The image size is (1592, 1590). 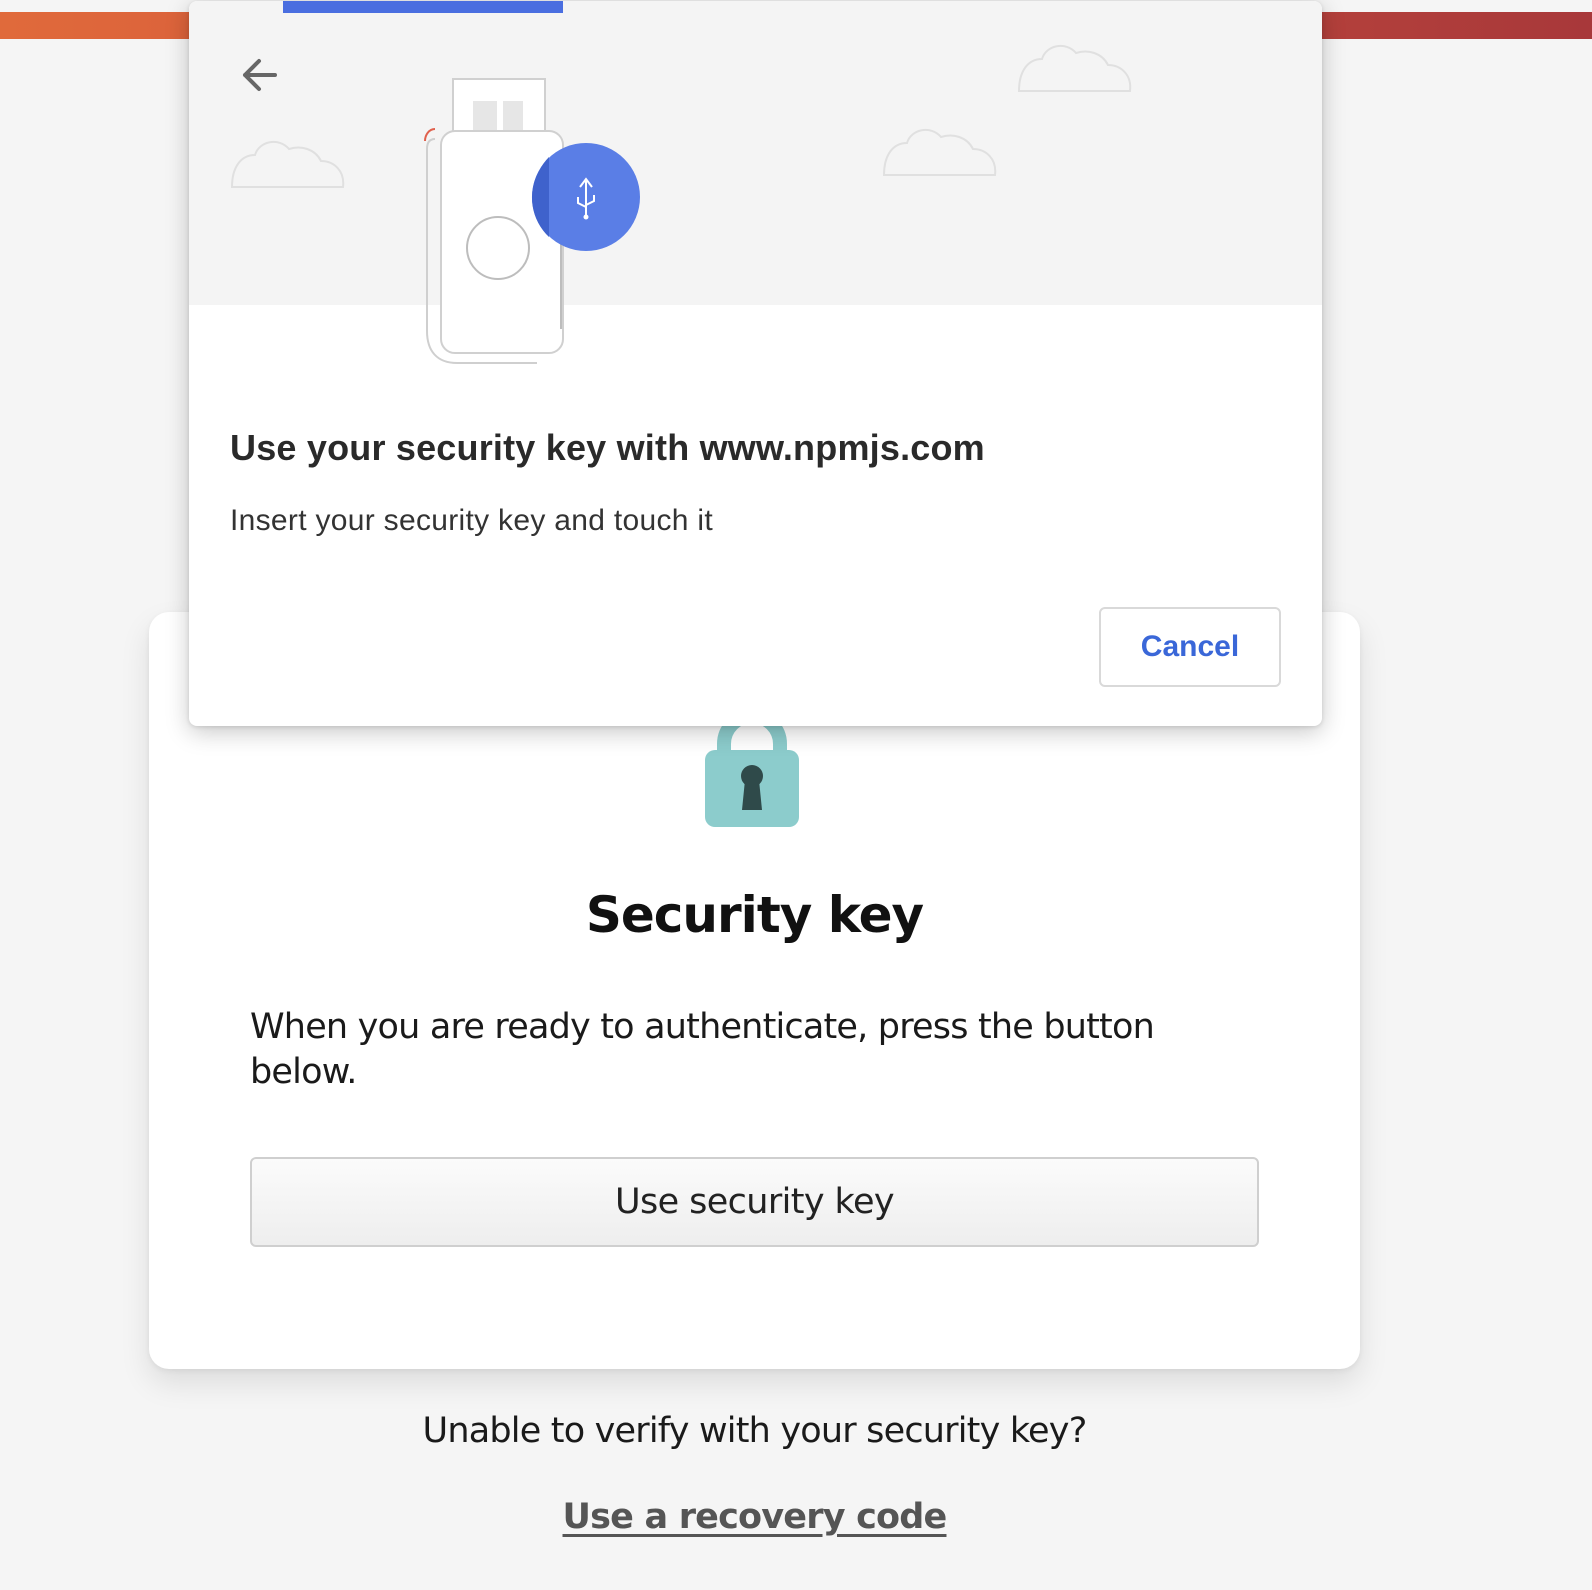 What do you see at coordinates (681, 116) in the screenshot?
I see `cloud-icon` at bounding box center [681, 116].